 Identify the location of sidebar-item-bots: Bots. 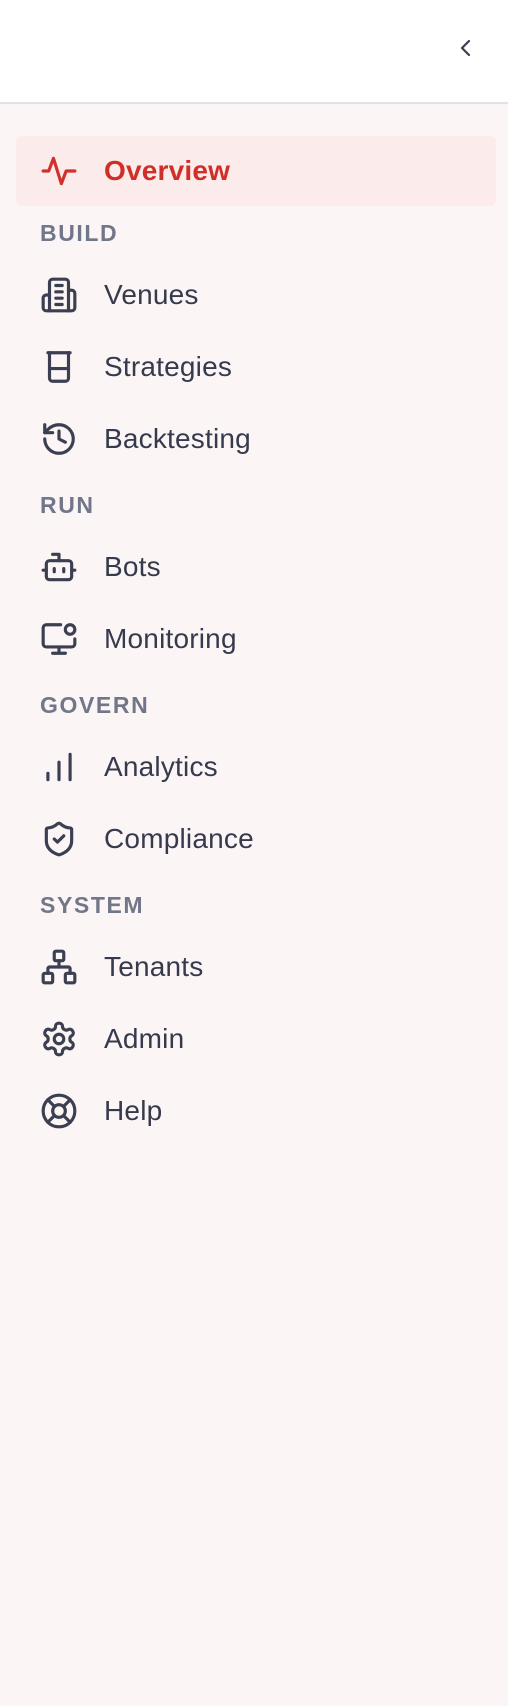
(256, 567).